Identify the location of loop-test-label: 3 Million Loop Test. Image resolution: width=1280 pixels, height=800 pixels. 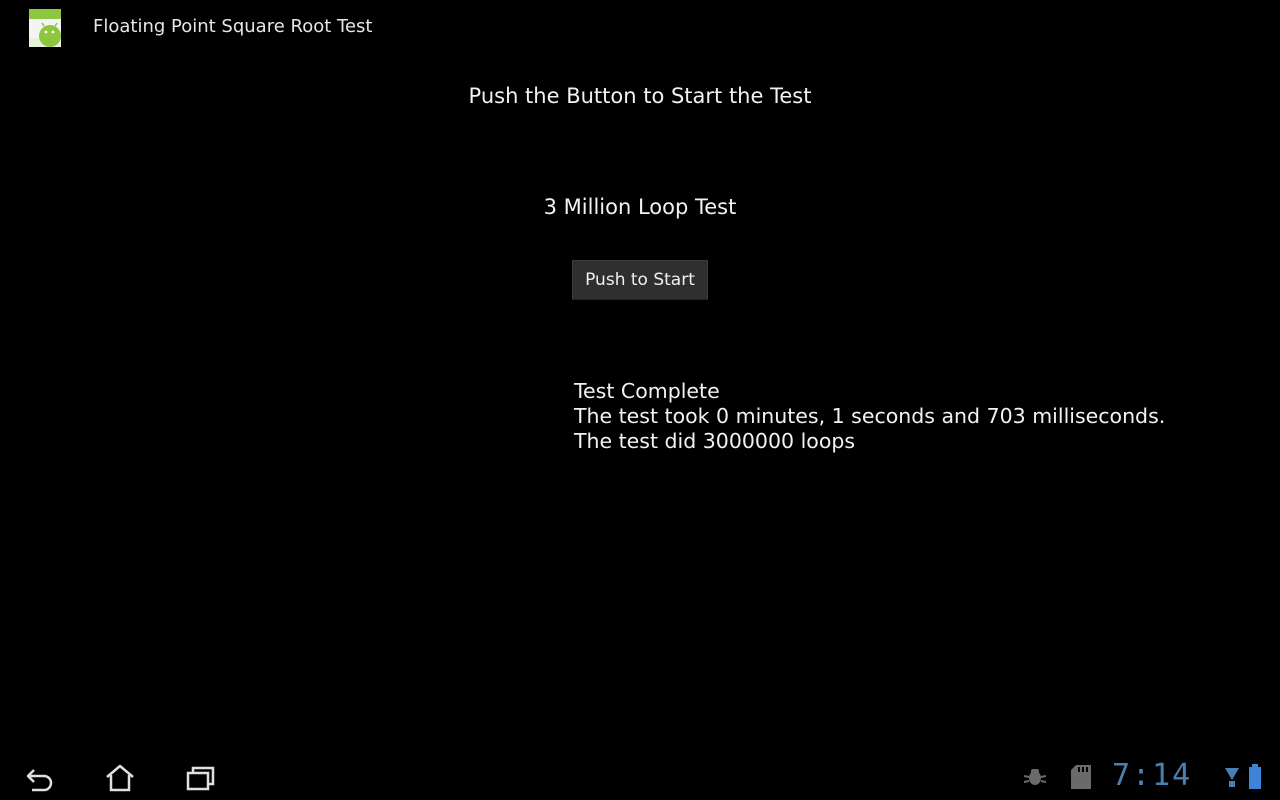
(640, 207).